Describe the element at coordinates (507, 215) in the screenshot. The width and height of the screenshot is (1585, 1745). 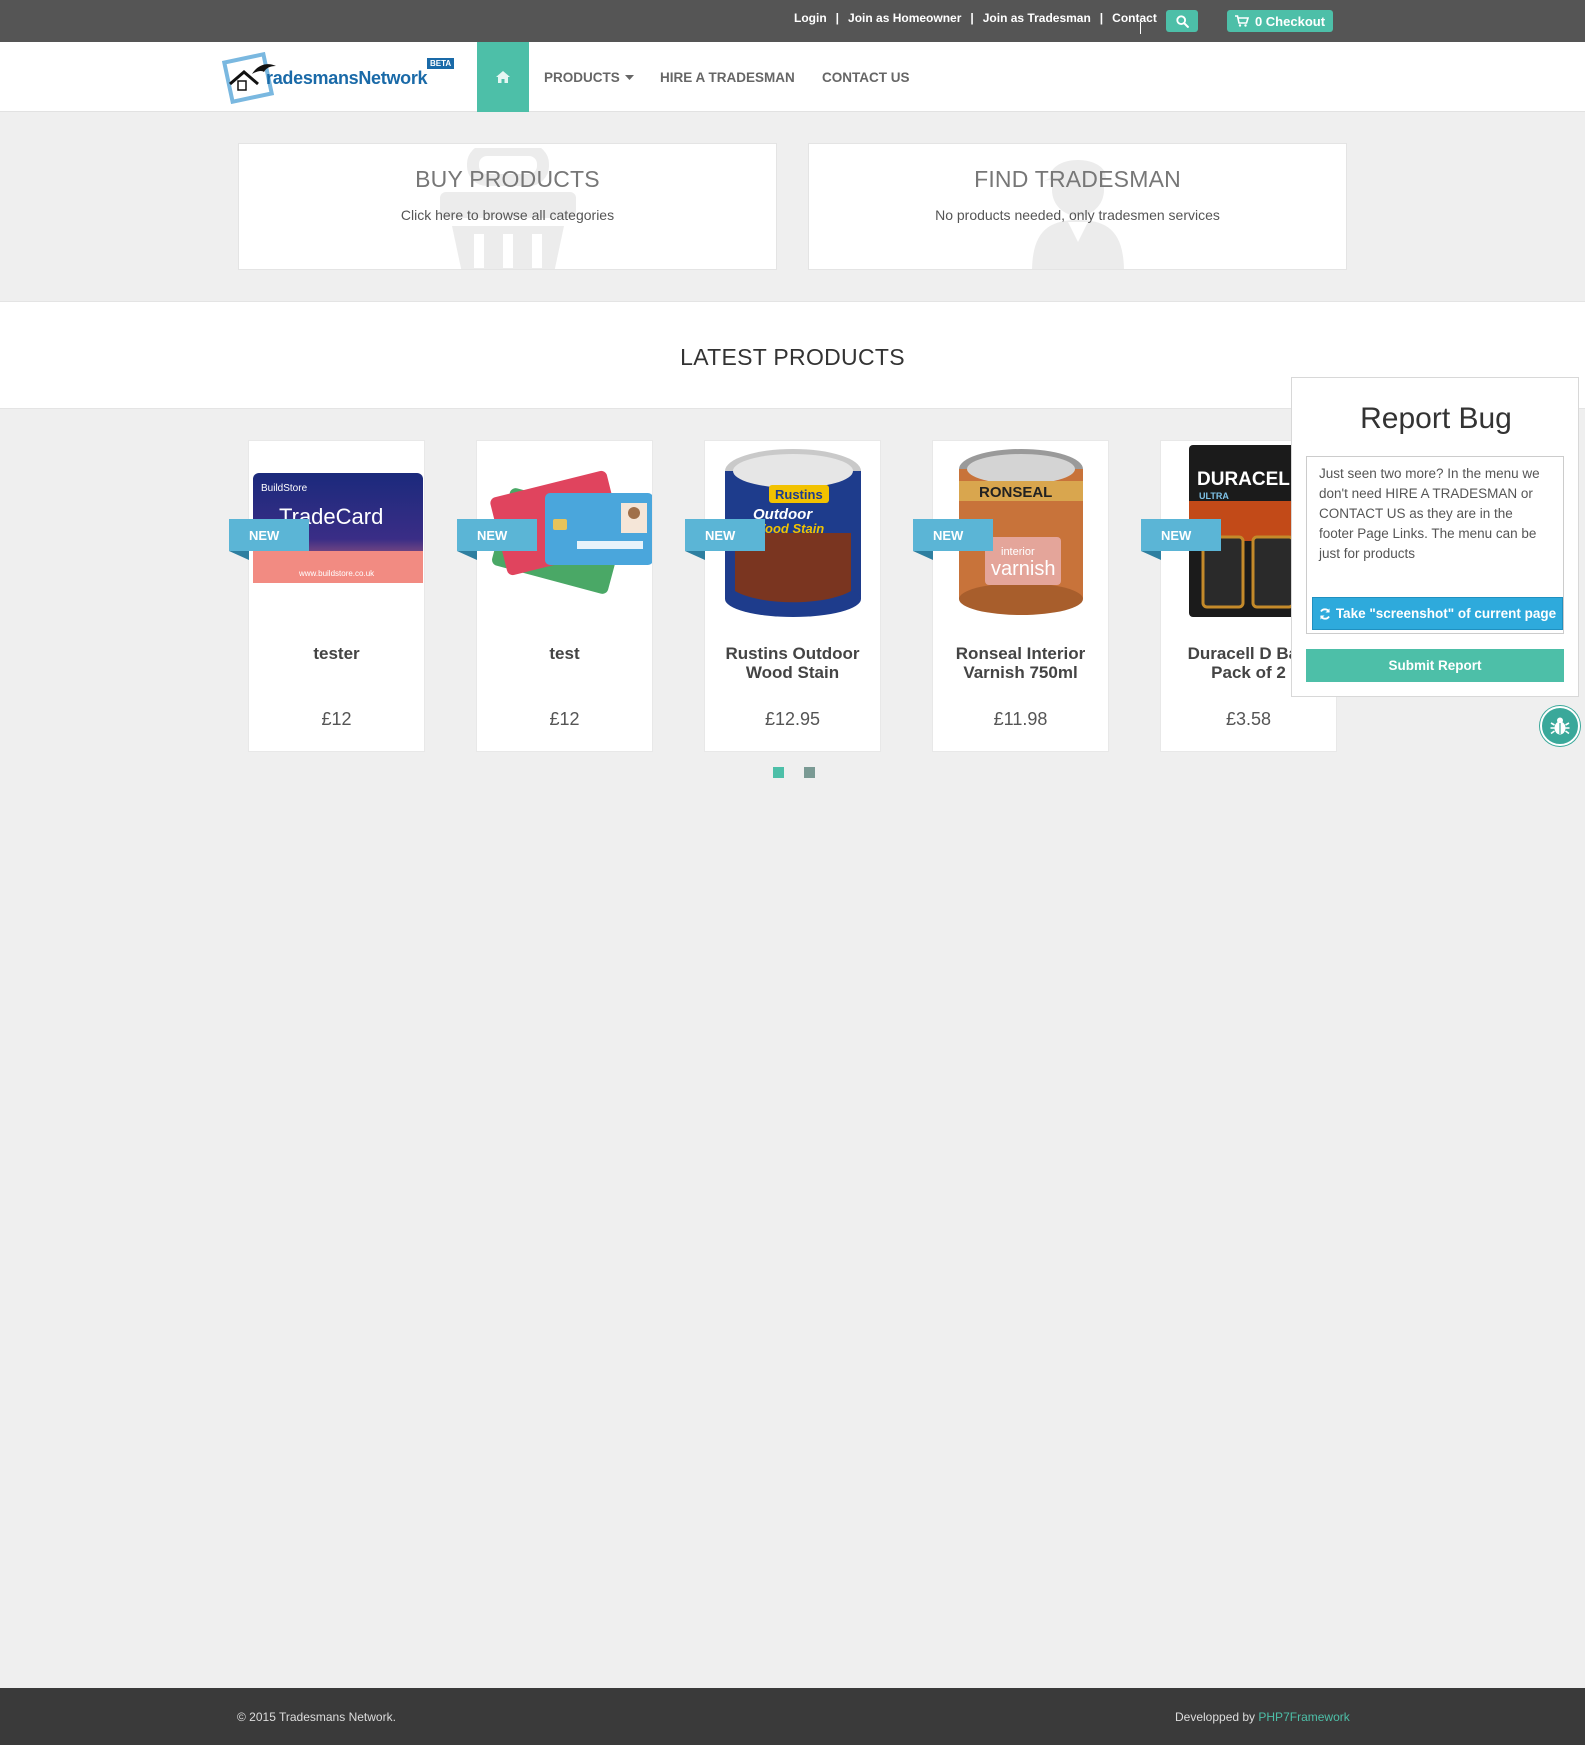
I see `buy-products-subtitle: Click here to browse all categories` at that location.